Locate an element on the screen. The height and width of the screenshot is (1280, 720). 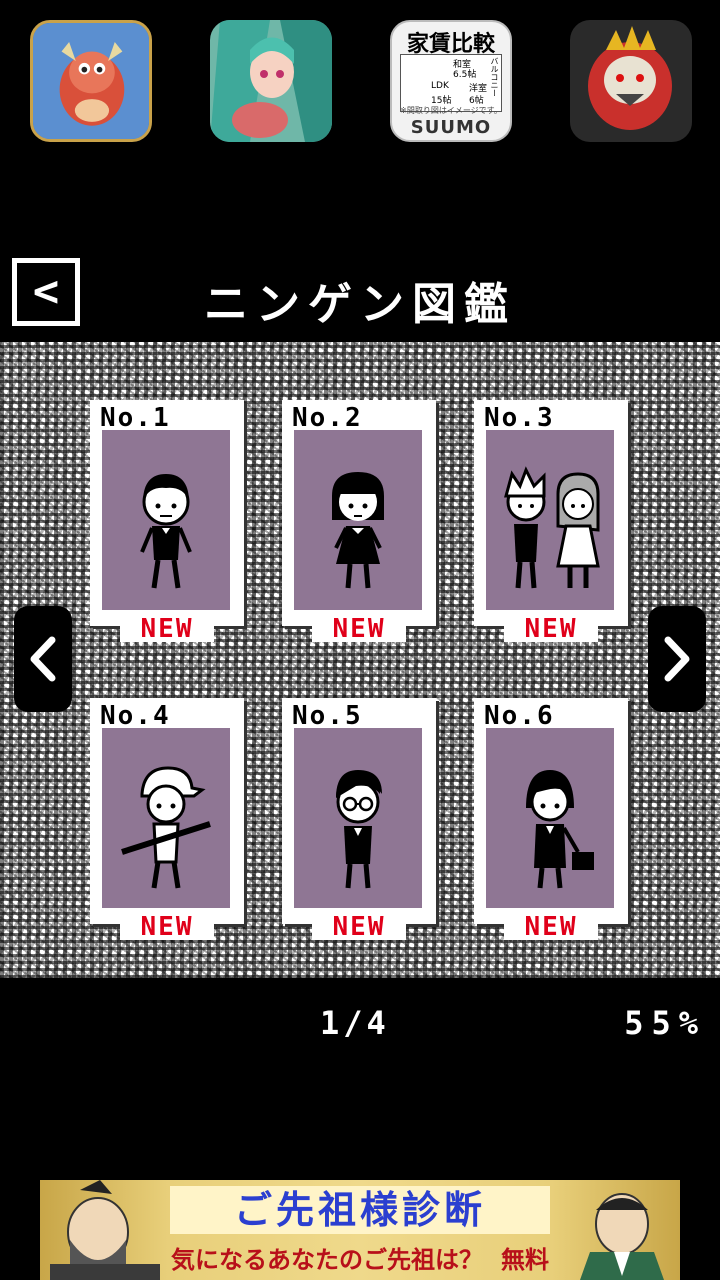
card-number: No.3 is located at coordinates (519, 418).